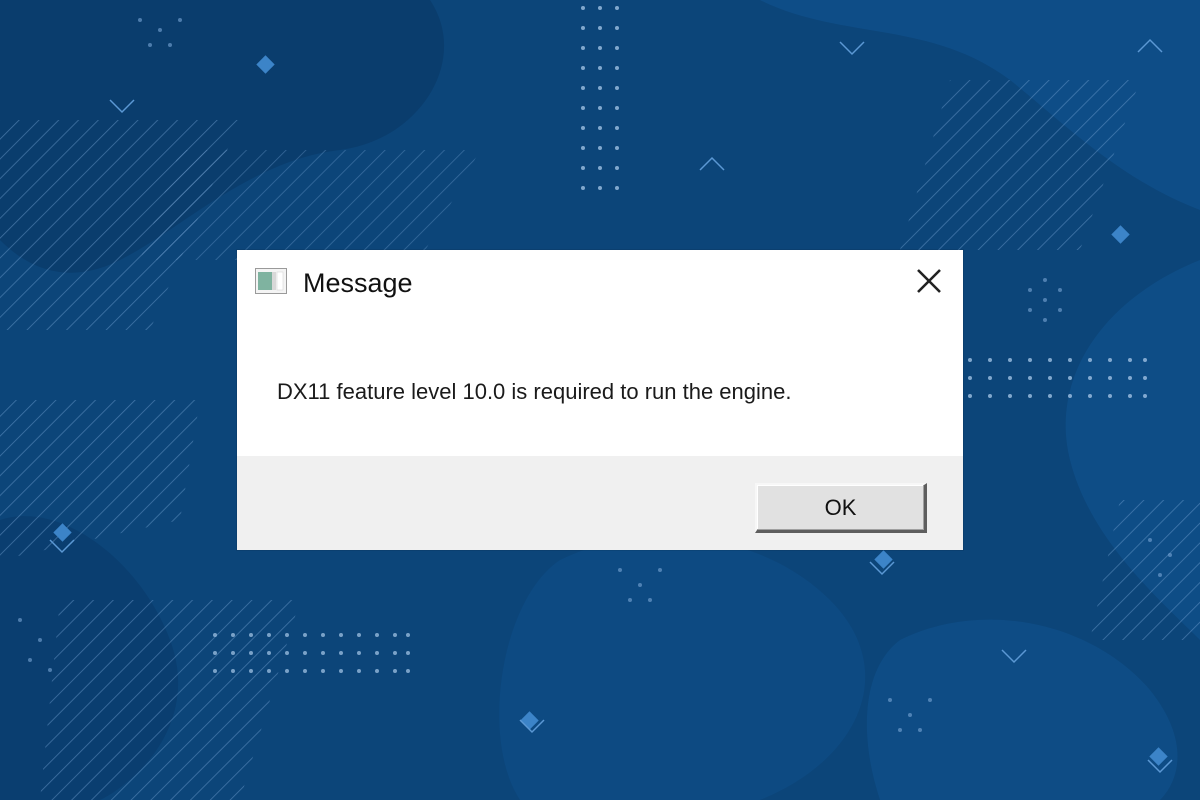 The width and height of the screenshot is (1200, 800). I want to click on dialog-title: Message, so click(358, 283).